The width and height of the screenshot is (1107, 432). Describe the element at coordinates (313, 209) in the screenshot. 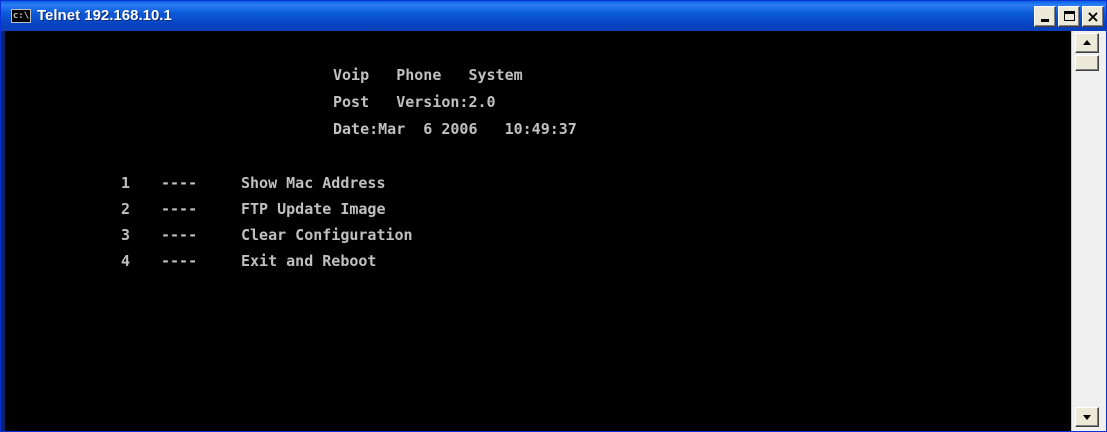

I see `menu-item-ftp-update: FTP Update Image` at that location.